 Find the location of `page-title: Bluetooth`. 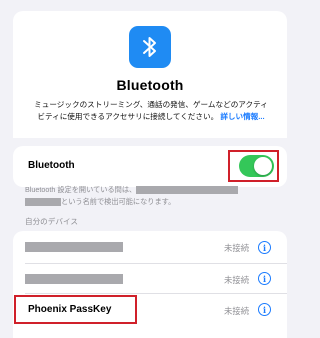

page-title: Bluetooth is located at coordinates (150, 85).